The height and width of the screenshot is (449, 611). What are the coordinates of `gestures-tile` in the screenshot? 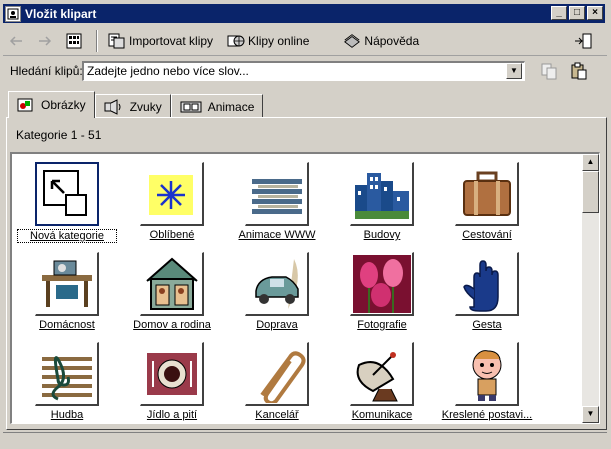 It's located at (487, 284).